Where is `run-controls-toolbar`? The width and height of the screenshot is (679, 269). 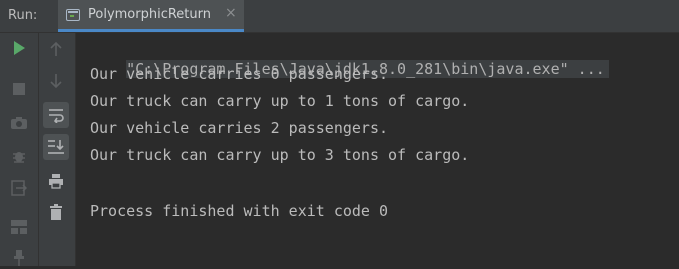 run-controls-toolbar is located at coordinates (19, 149).